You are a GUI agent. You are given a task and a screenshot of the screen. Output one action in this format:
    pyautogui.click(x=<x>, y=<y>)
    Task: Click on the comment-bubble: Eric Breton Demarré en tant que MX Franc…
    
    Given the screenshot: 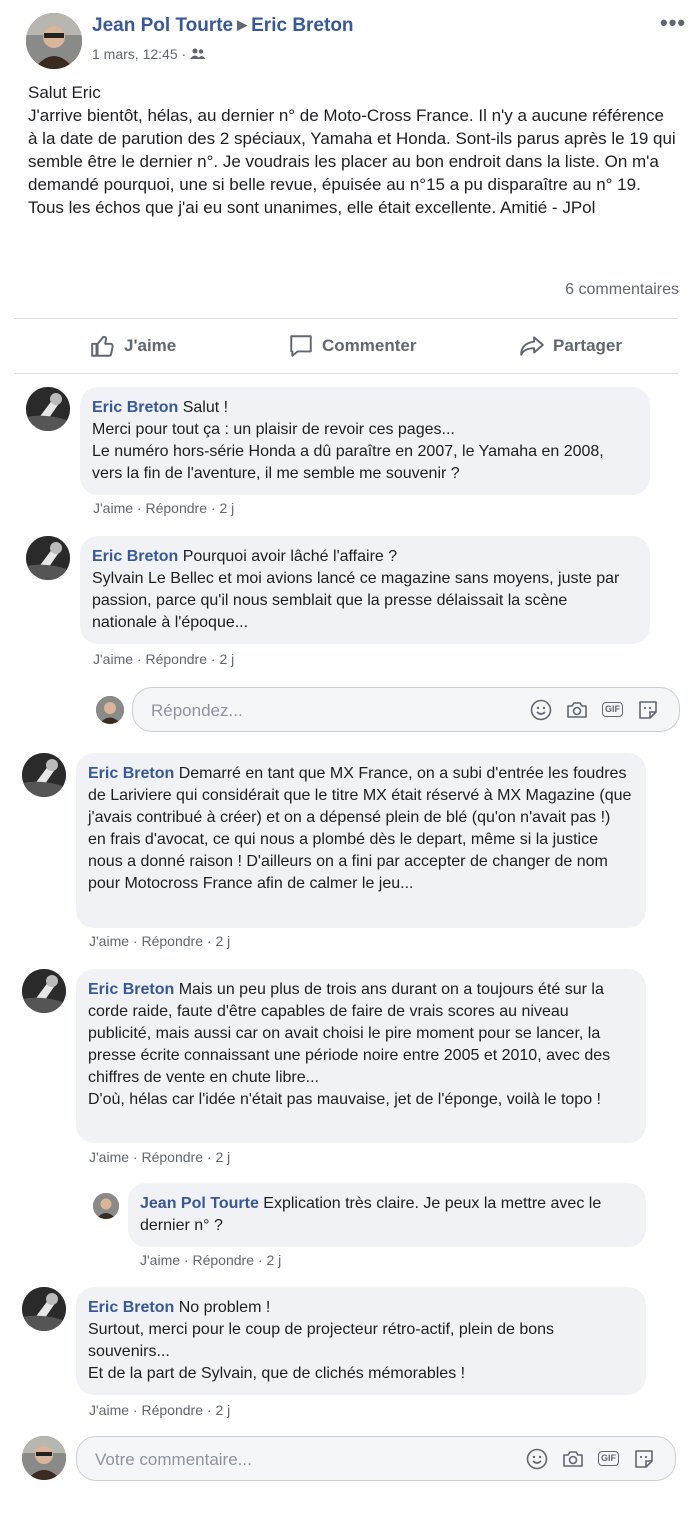 What is the action you would take?
    pyautogui.click(x=361, y=840)
    